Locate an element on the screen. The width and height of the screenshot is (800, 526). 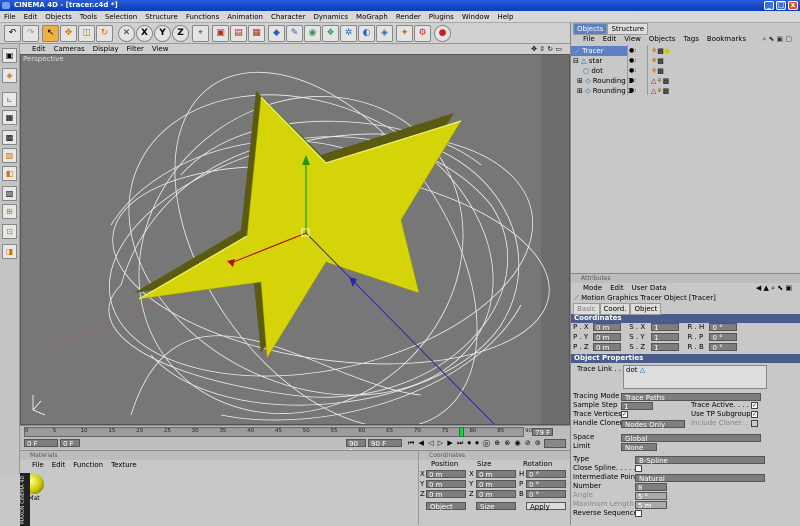
rotate-icon: ↻ is located at coordinates (104, 33).